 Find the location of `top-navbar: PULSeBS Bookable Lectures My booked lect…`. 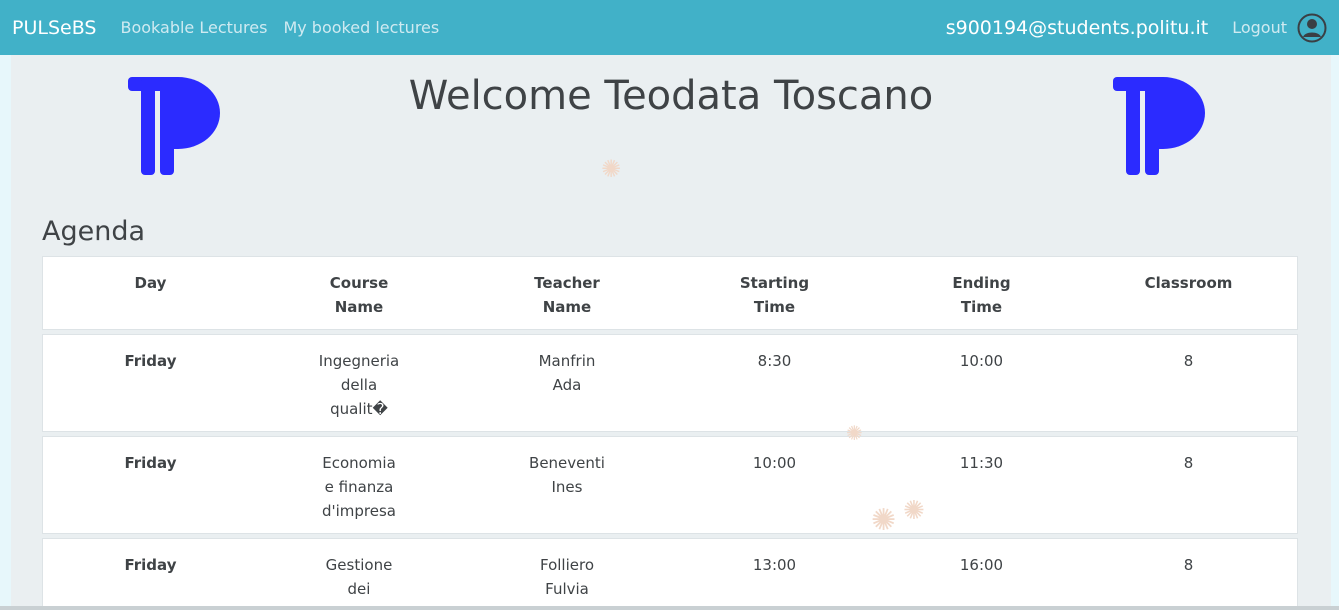

top-navbar: PULSeBS Bookable Lectures My booked lect… is located at coordinates (669, 27).